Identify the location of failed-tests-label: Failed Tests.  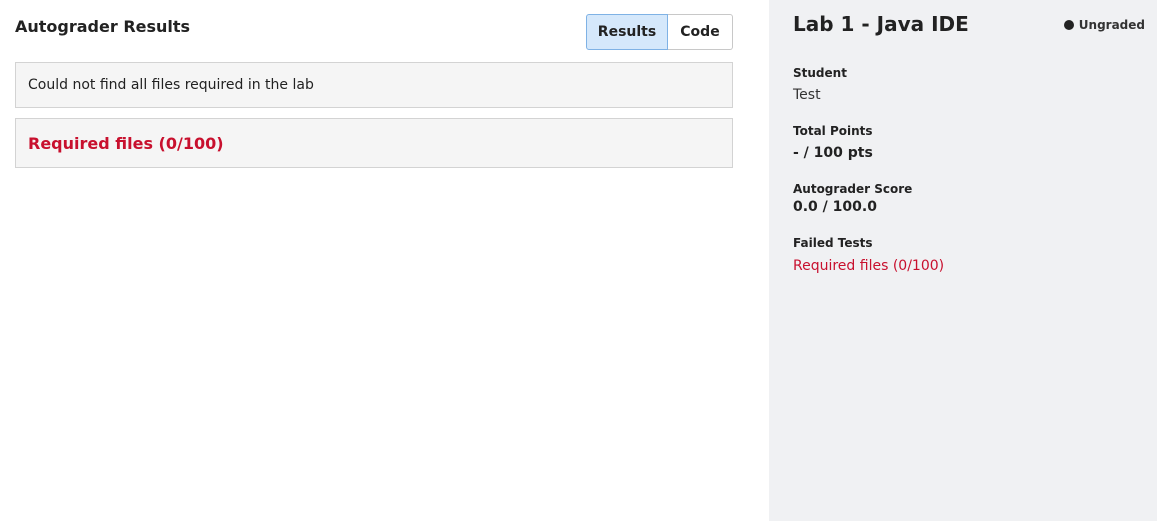
(833, 243).